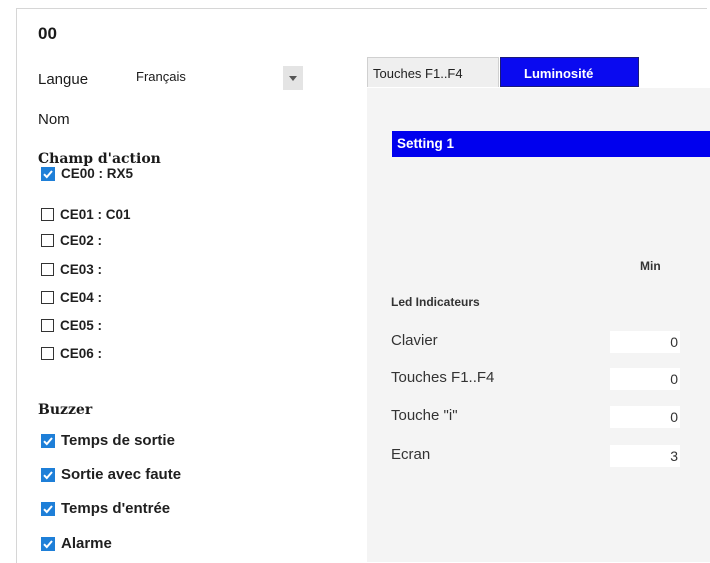  I want to click on nom-label: Nom, so click(54, 119).